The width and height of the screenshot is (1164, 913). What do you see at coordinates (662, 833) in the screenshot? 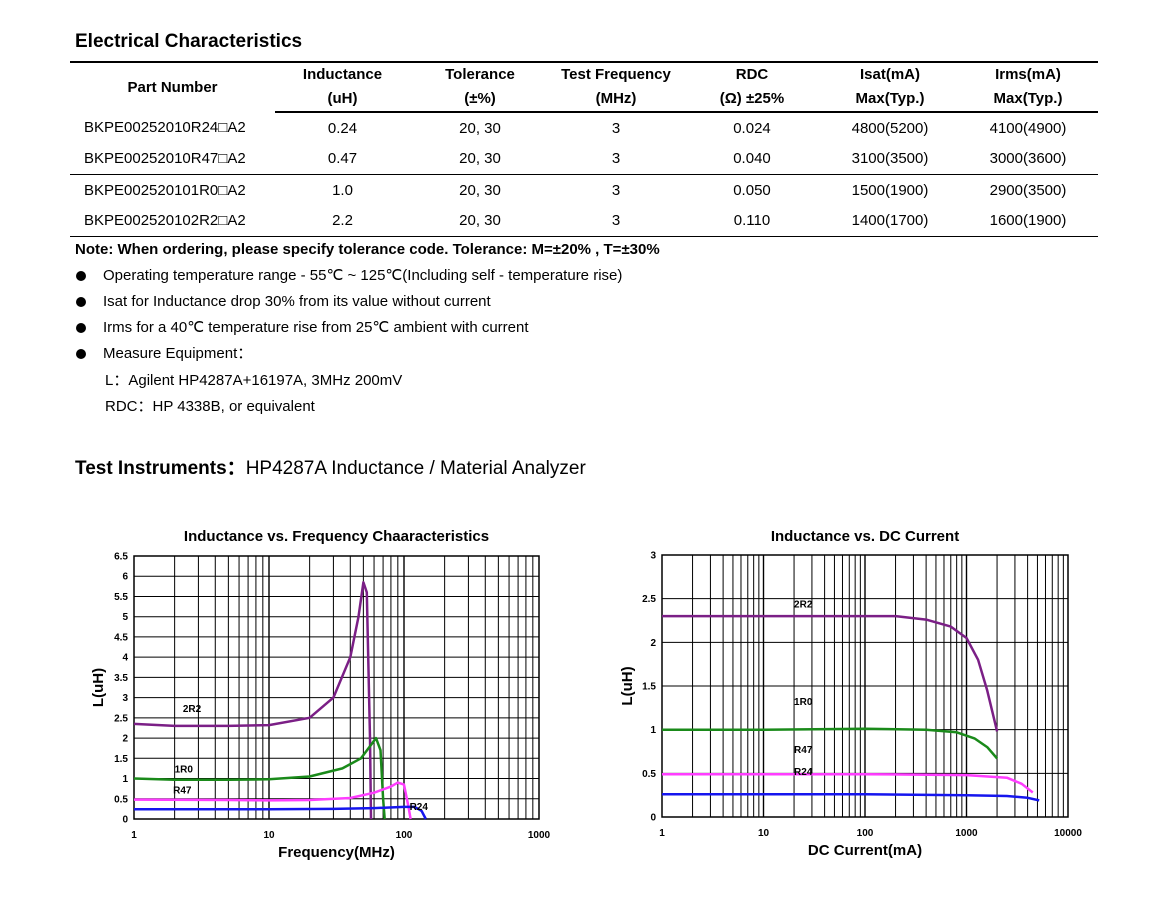
I see `x-tick-label: 1` at bounding box center [662, 833].